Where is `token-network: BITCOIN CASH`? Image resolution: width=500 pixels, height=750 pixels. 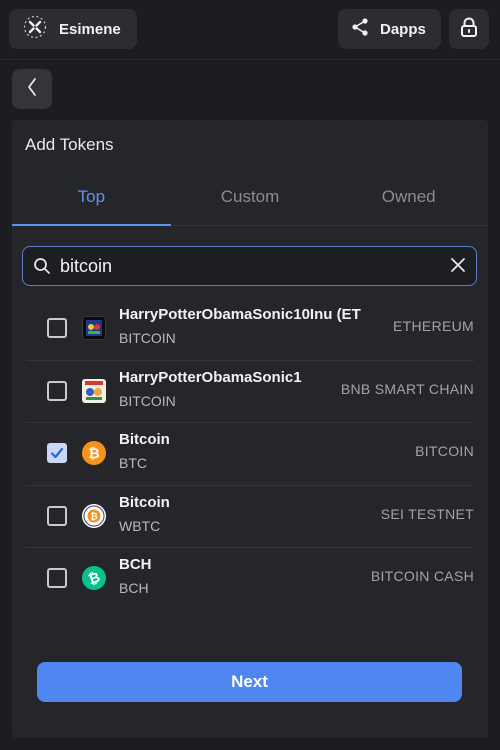 token-network: BITCOIN CASH is located at coordinates (422, 576).